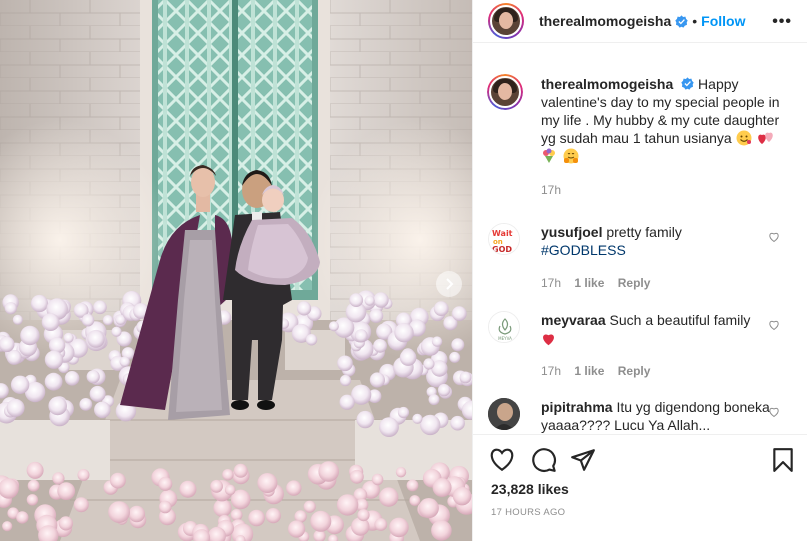  I want to click on post-timestamp: 17 HOURS AGO, so click(528, 512).